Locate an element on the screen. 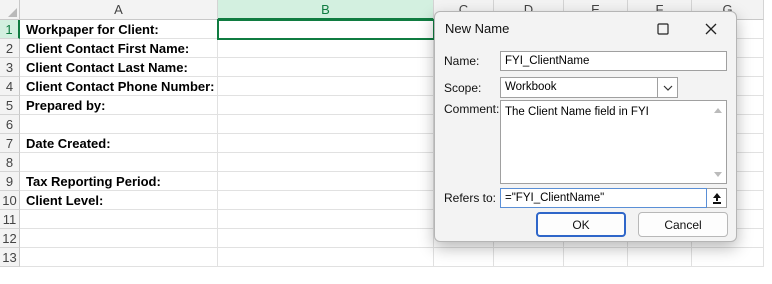 The height and width of the screenshot is (284, 772). row-header-6: 6 is located at coordinates (10, 124).